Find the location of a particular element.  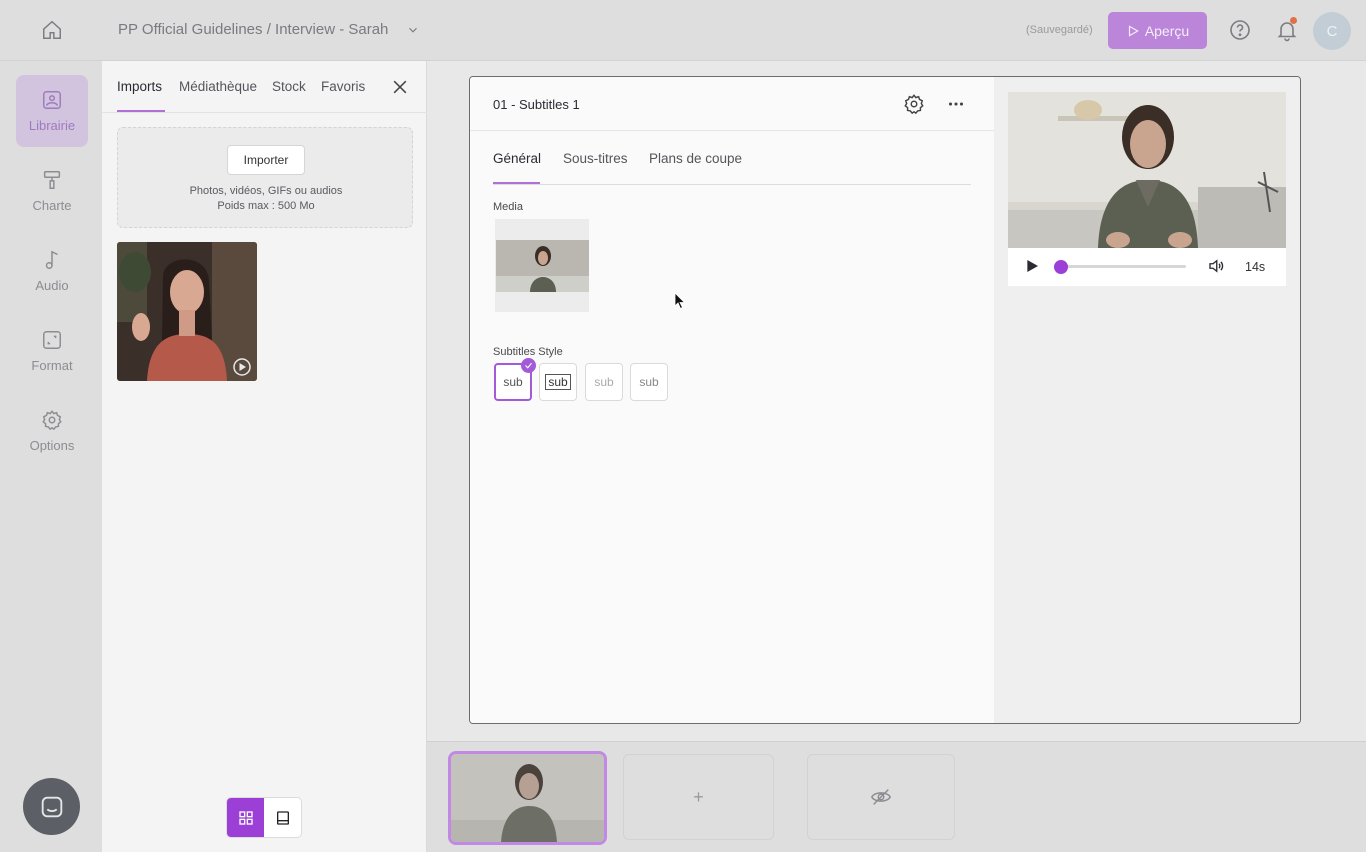

notification-dot is located at coordinates (1293, 20).